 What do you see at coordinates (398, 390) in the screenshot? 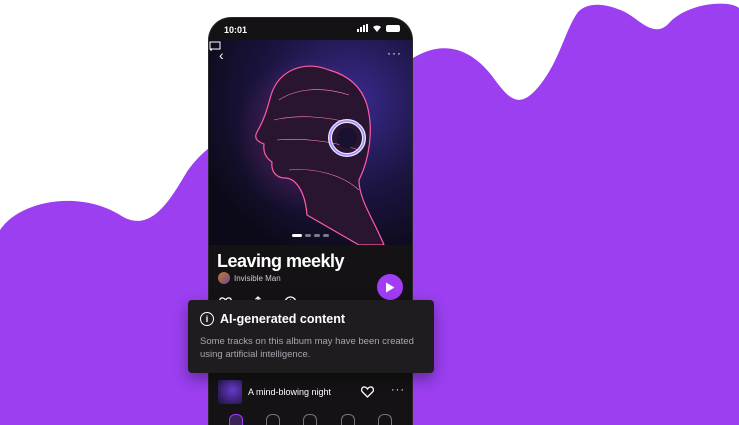
I see `track-more-button: ···` at bounding box center [398, 390].